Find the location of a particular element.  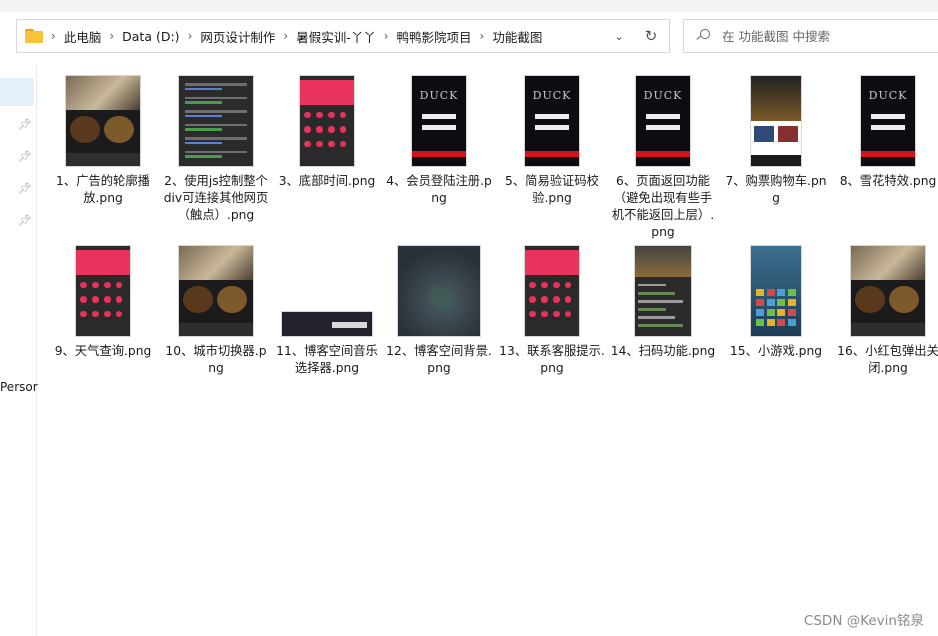

breadcrumb-web-design: 网页设计制作 is located at coordinates (237, 36).